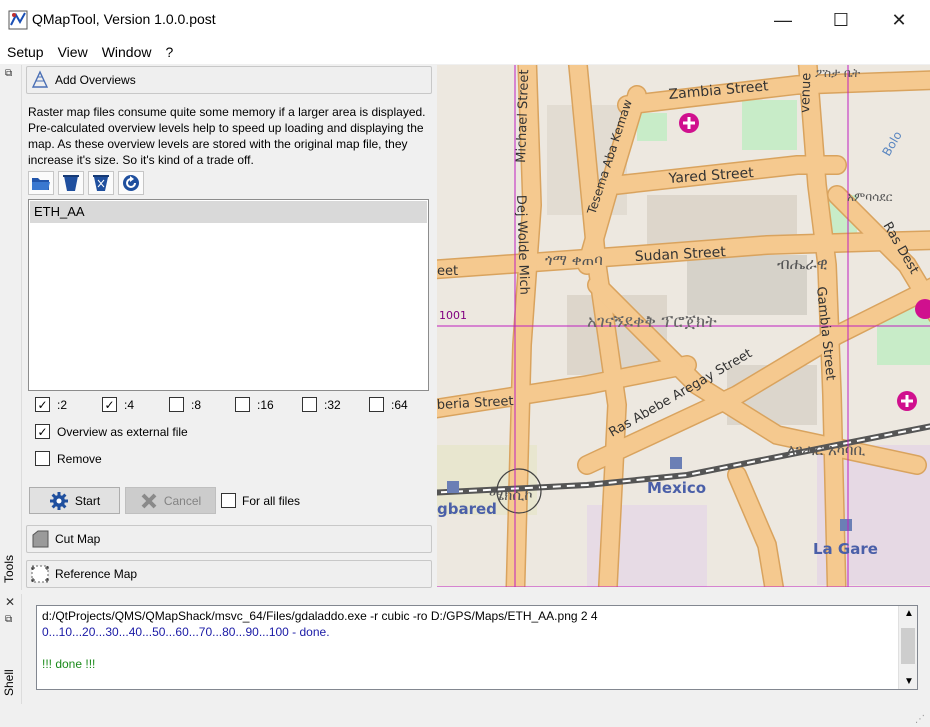 The image size is (930, 727). Describe the element at coordinates (42, 431) in the screenshot. I see `external-file-checkbox: ✓` at that location.